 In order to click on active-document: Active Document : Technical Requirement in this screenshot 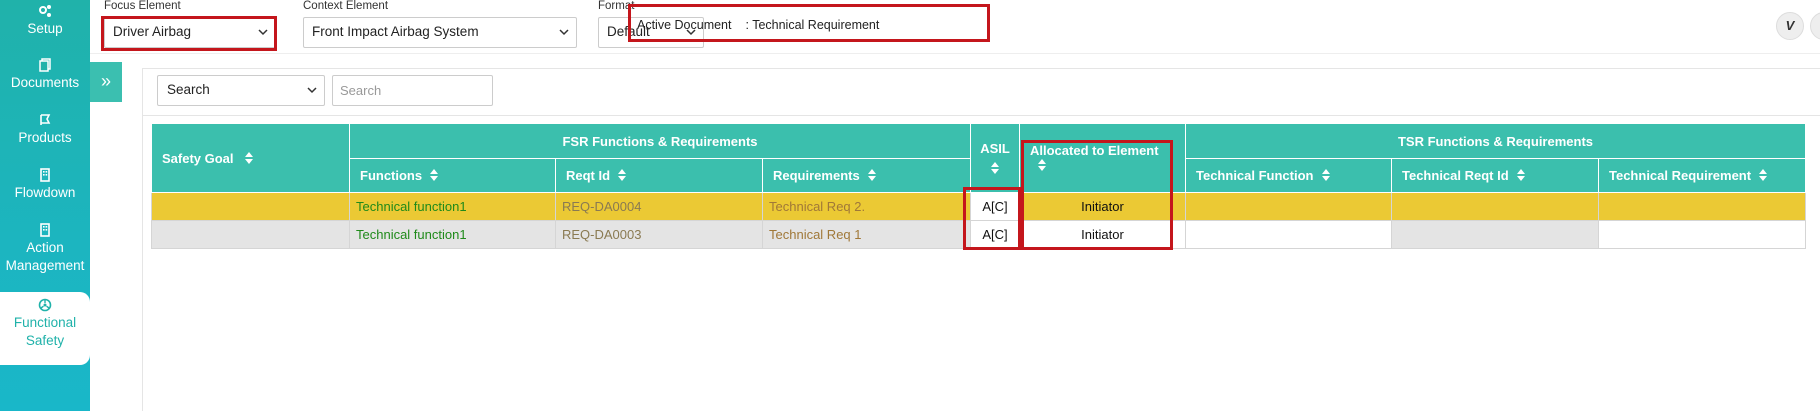, I will do `click(809, 23)`.